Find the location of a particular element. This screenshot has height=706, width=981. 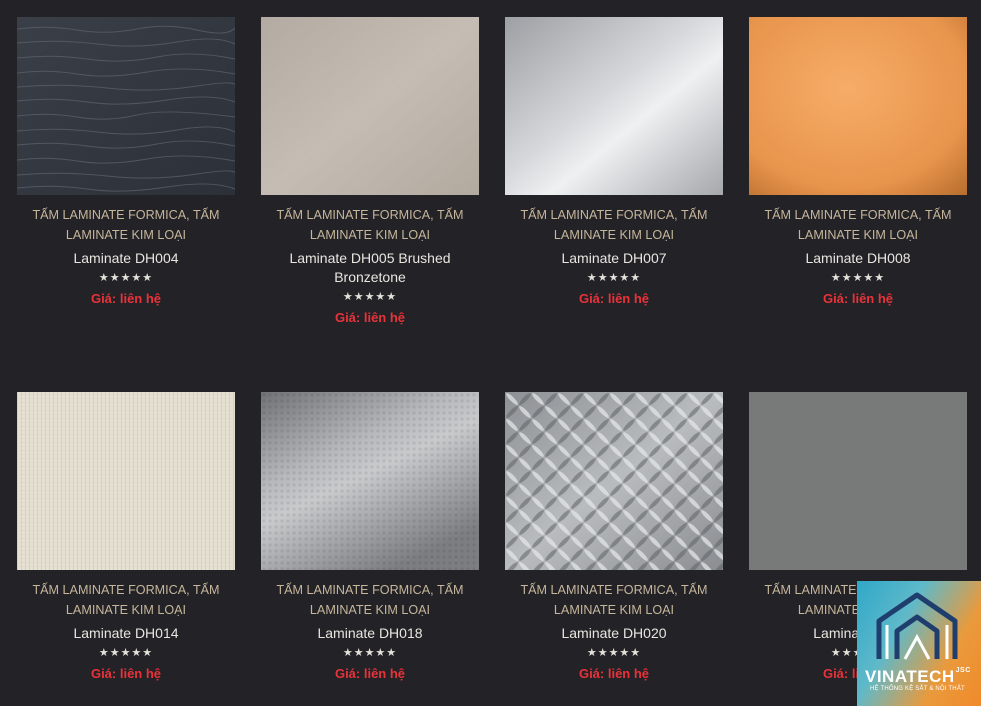

product-image-dh014 is located at coordinates (126, 481).